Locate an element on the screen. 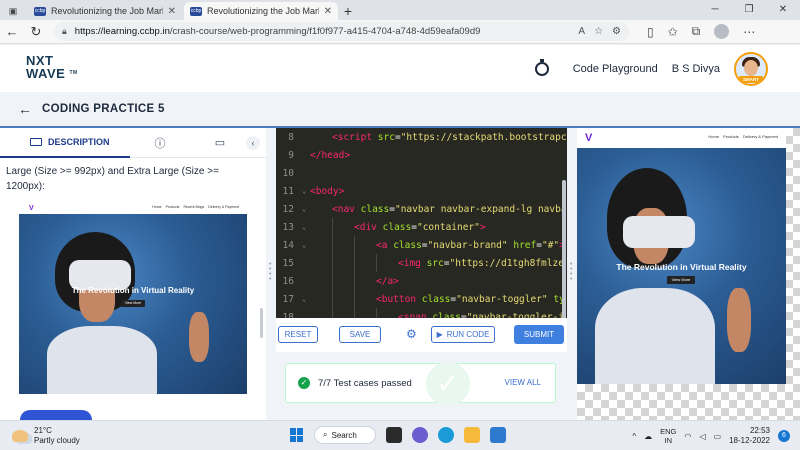 The height and width of the screenshot is (450, 800). code-line: 9 </head> is located at coordinates (421, 155).